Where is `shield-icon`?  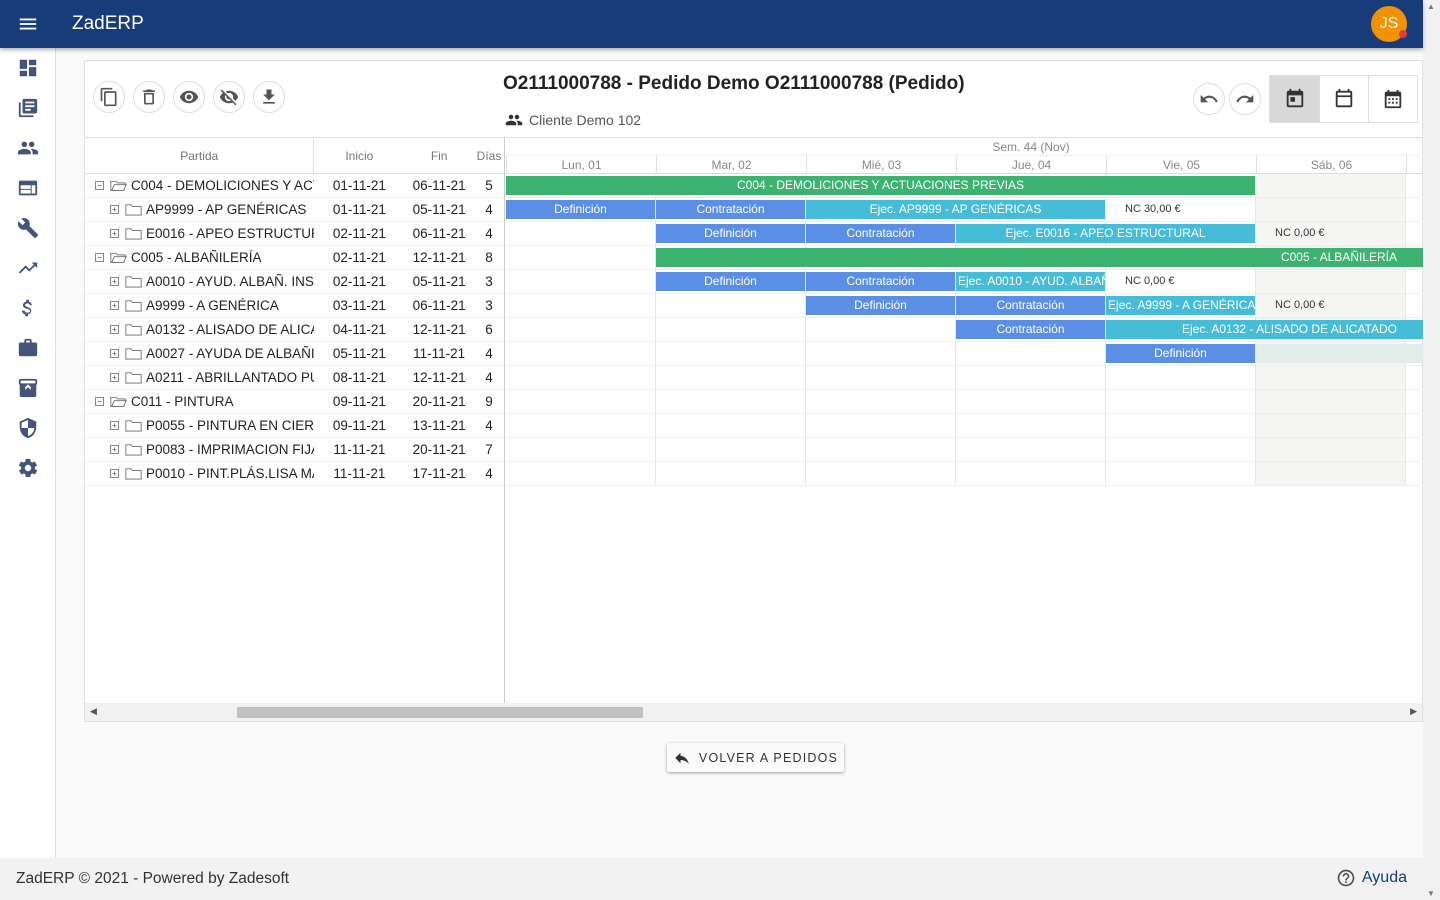
shield-icon is located at coordinates (28, 428).